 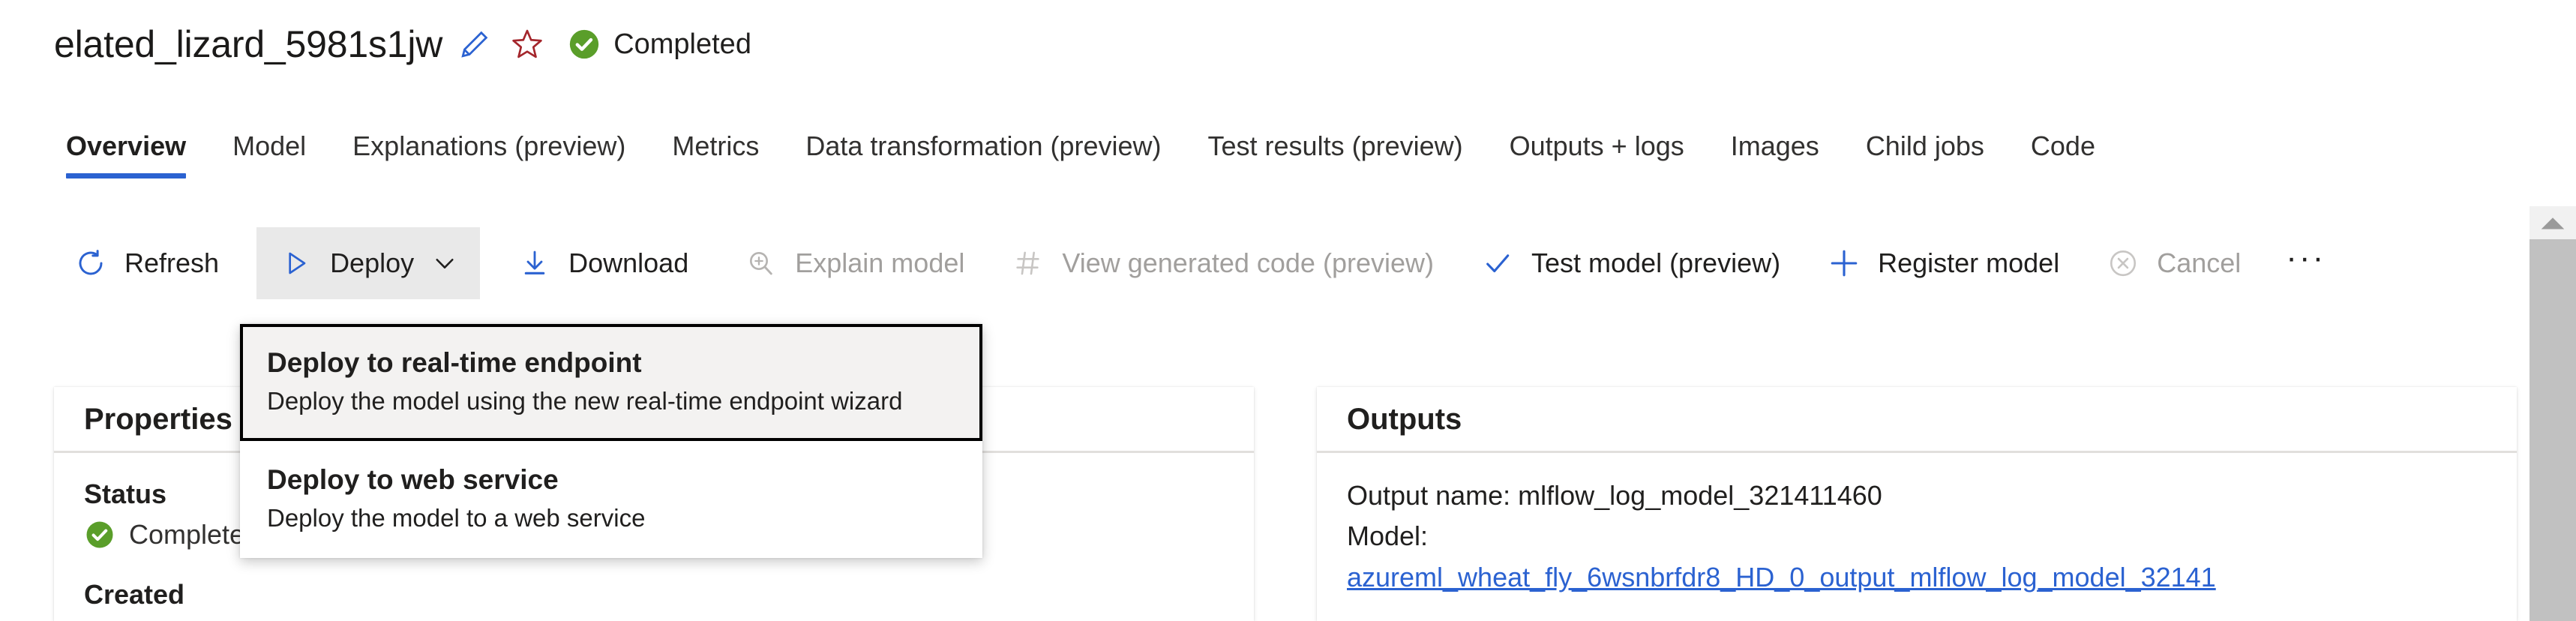 I want to click on download-arrow-icon, so click(x=535, y=263).